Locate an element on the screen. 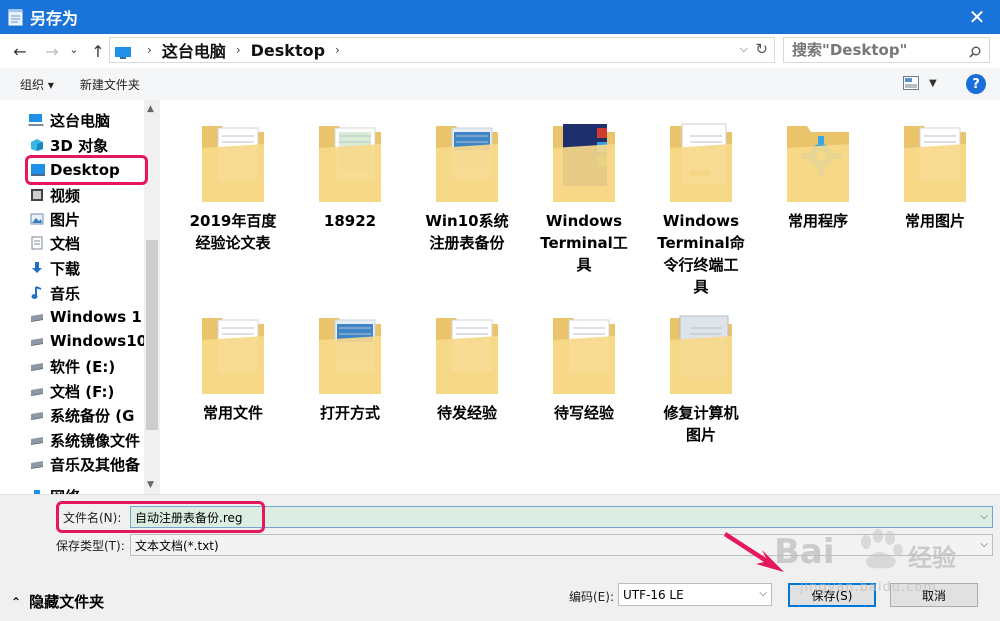  sidebar-item-label: 音乐及其他备 is located at coordinates (95, 464).